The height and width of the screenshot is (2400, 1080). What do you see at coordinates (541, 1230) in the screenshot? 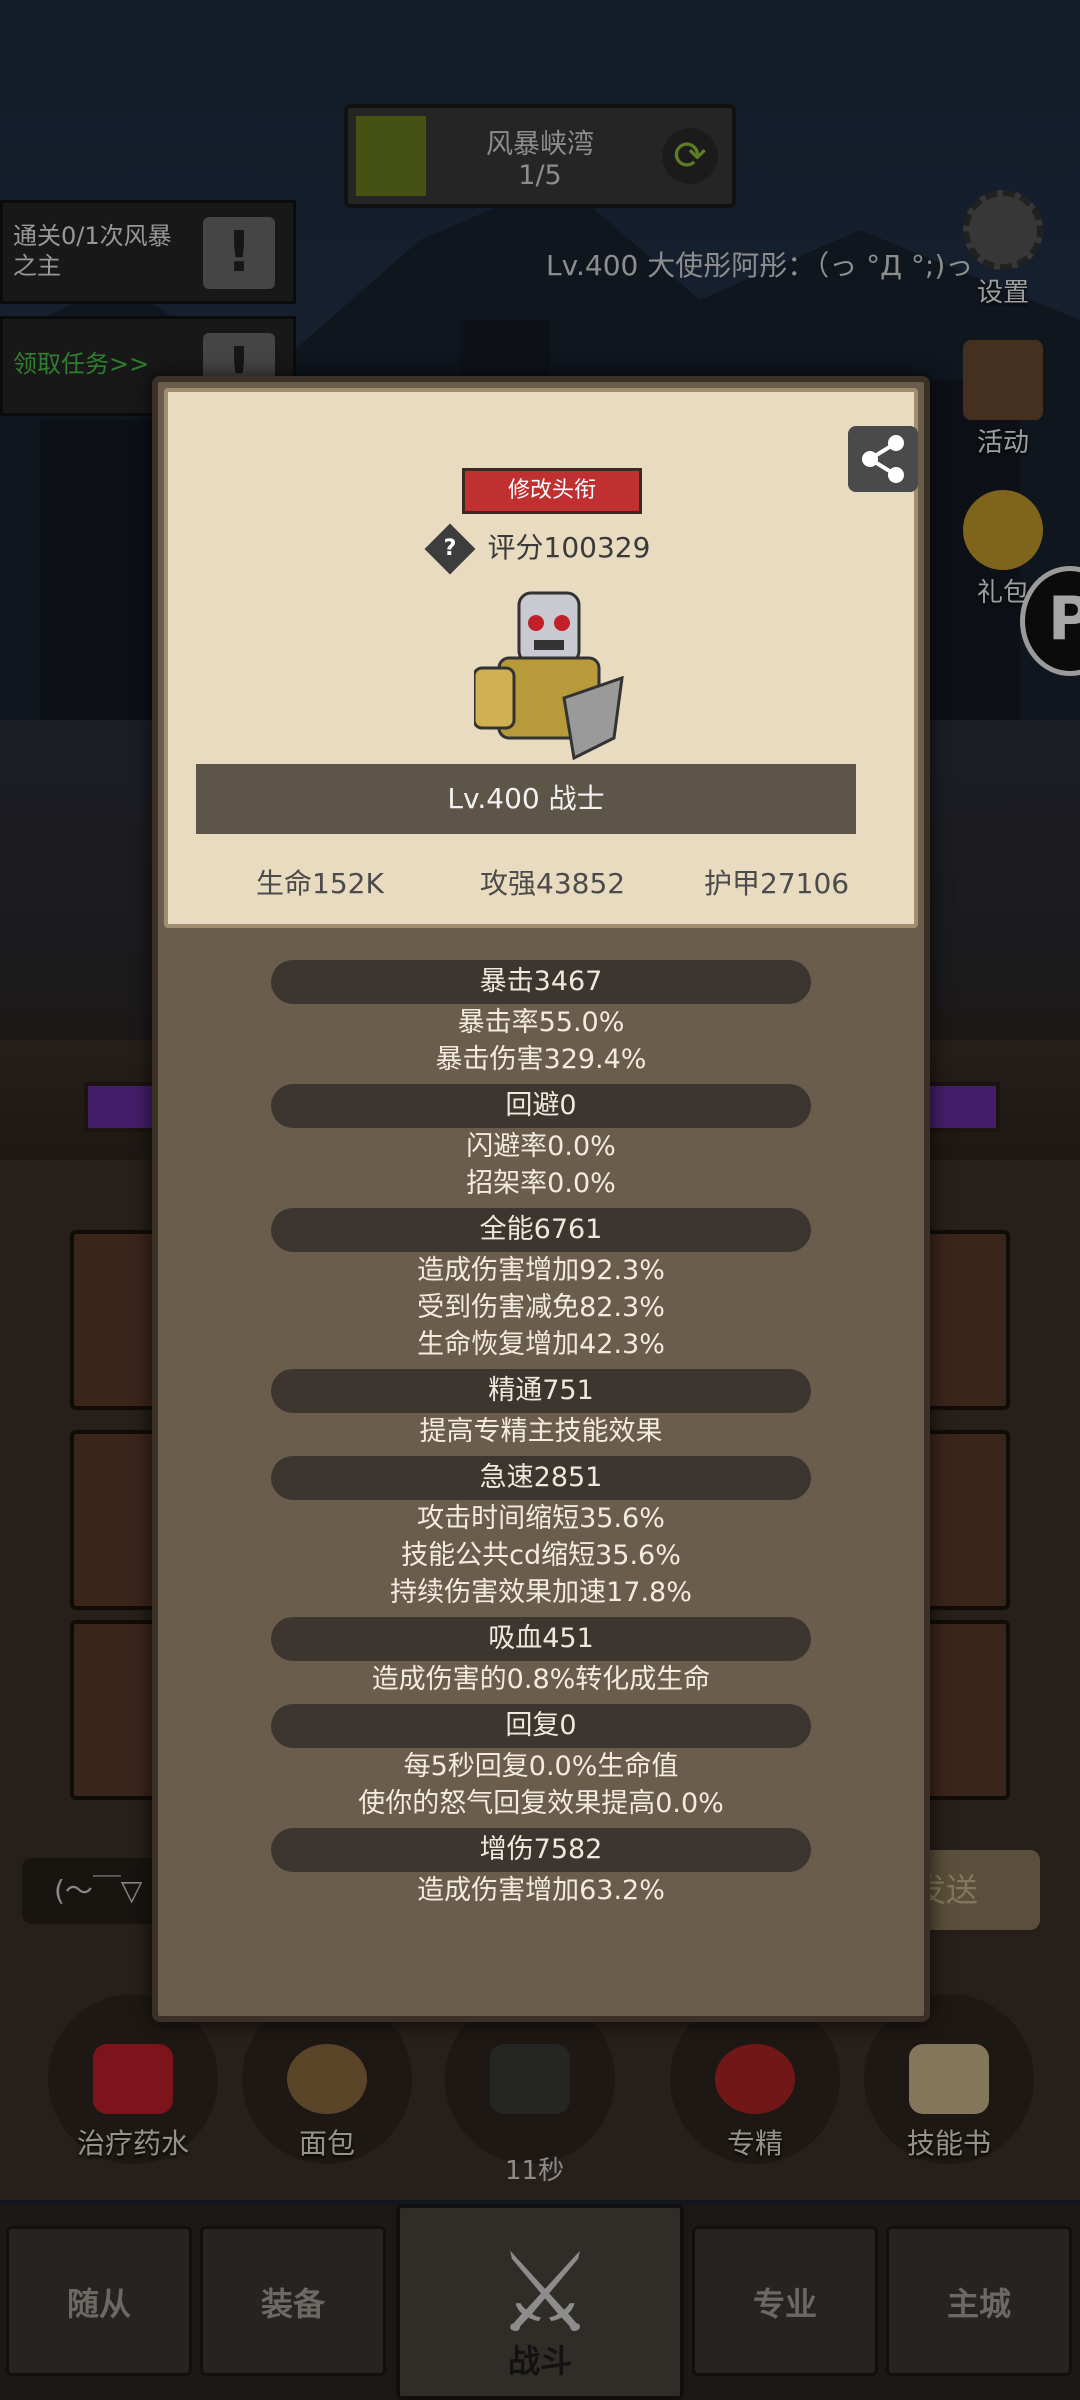
I see `stat-header-versatility: 全能6761` at bounding box center [541, 1230].